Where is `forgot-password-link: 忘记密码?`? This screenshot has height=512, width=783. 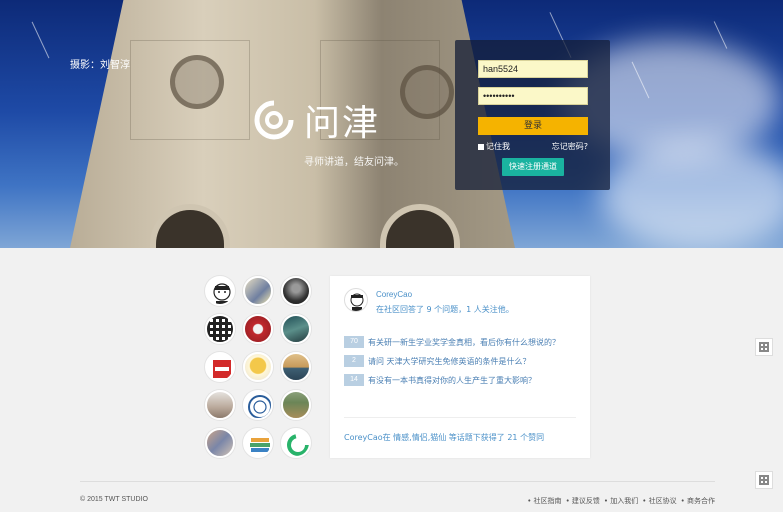 forgot-password-link: 忘记密码? is located at coordinates (570, 146).